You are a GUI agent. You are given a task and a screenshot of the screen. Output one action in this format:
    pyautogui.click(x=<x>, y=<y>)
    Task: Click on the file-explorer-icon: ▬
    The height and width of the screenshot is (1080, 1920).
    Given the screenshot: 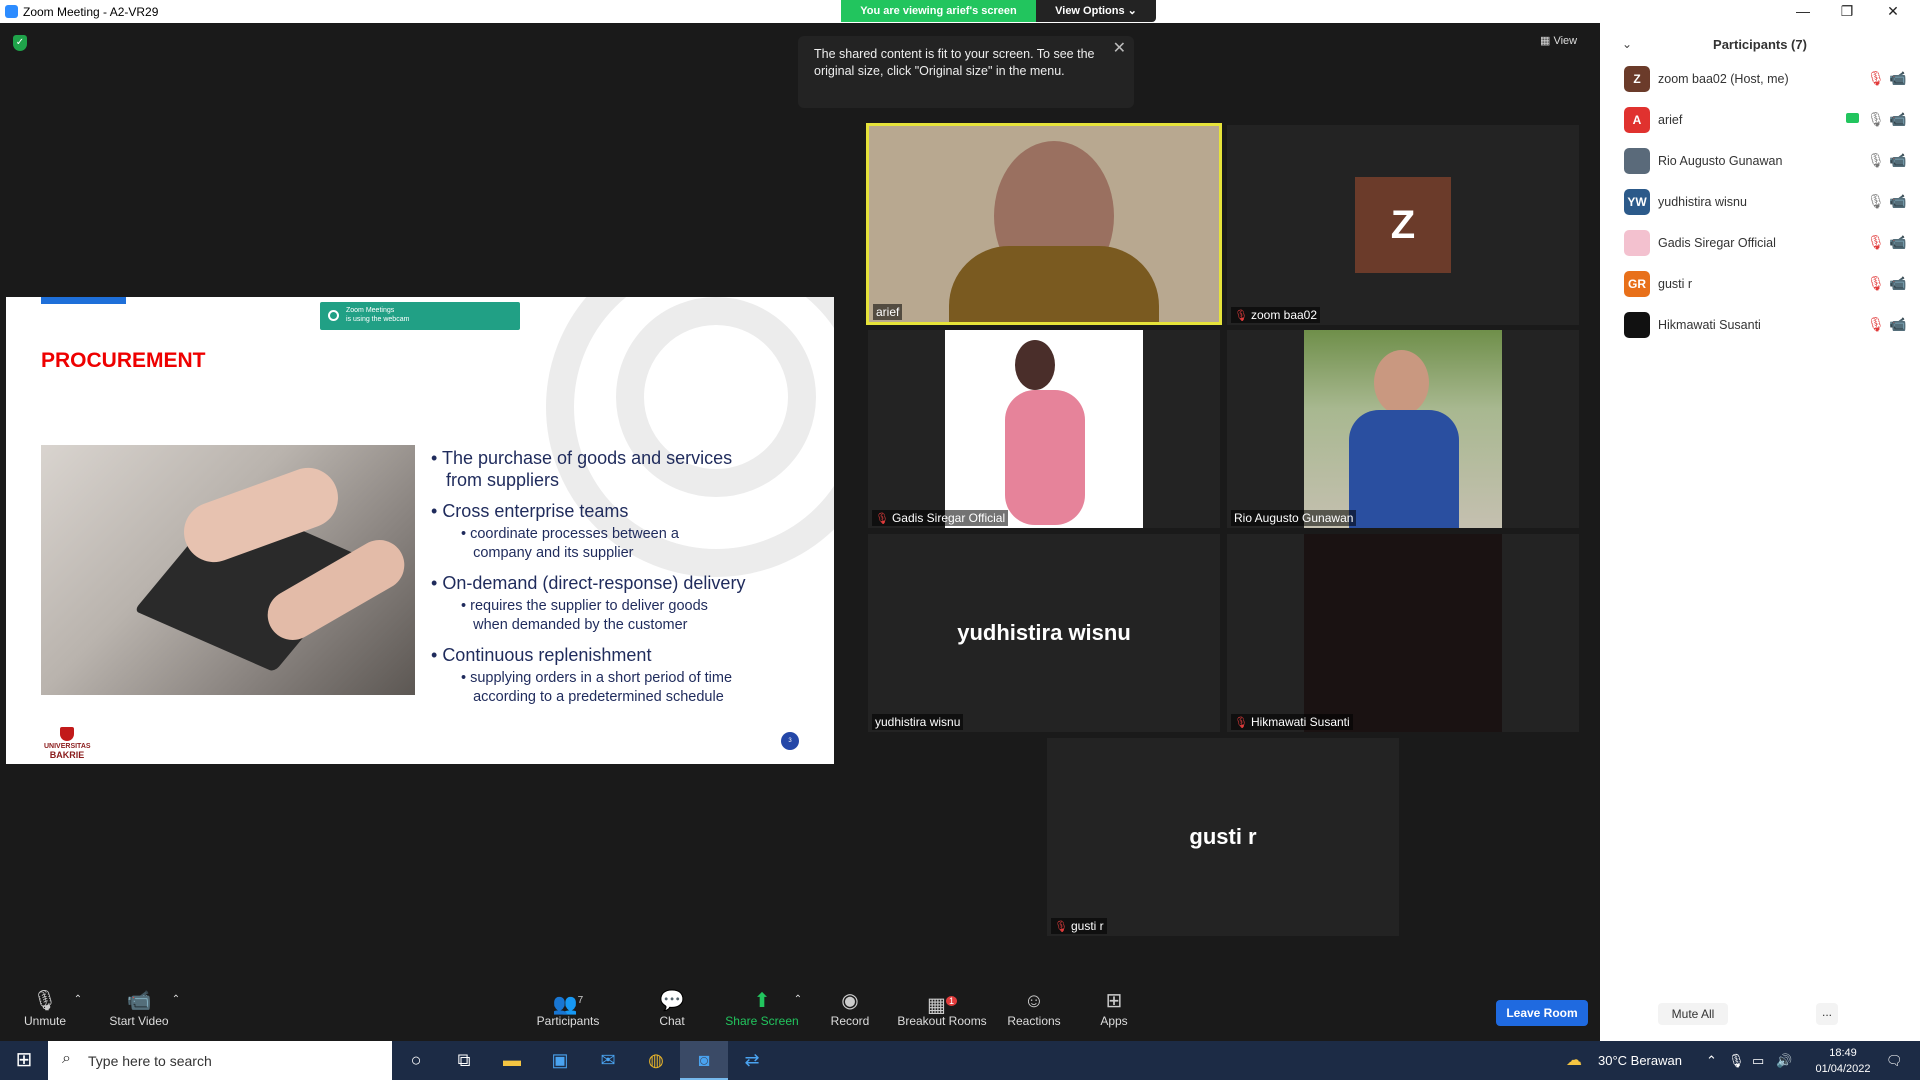 What is the action you would take?
    pyautogui.click(x=512, y=1060)
    